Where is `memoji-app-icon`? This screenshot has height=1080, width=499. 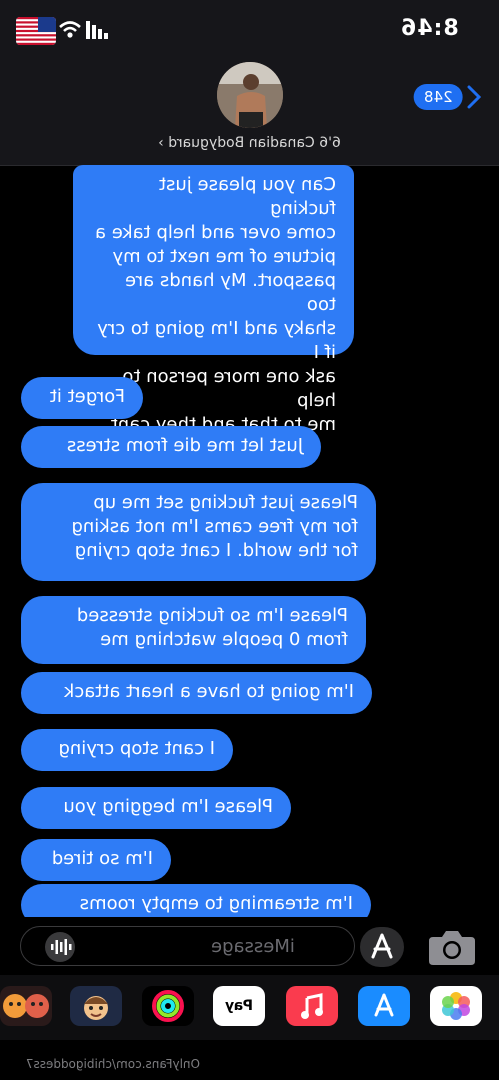
memoji-app-icon is located at coordinates (96, 1006).